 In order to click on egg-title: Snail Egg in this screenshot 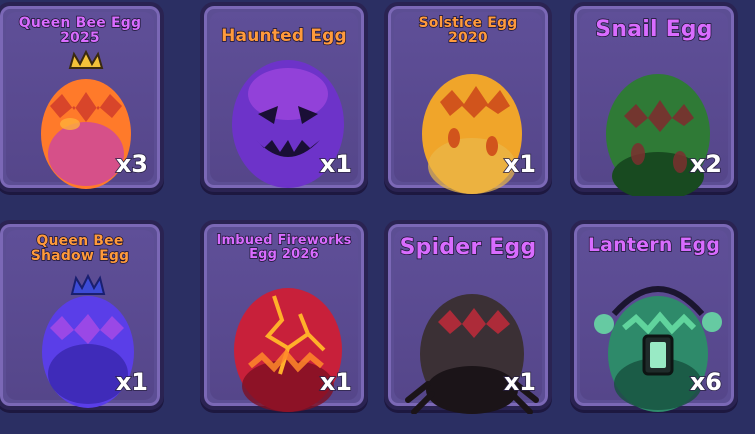, I will do `click(654, 29)`.